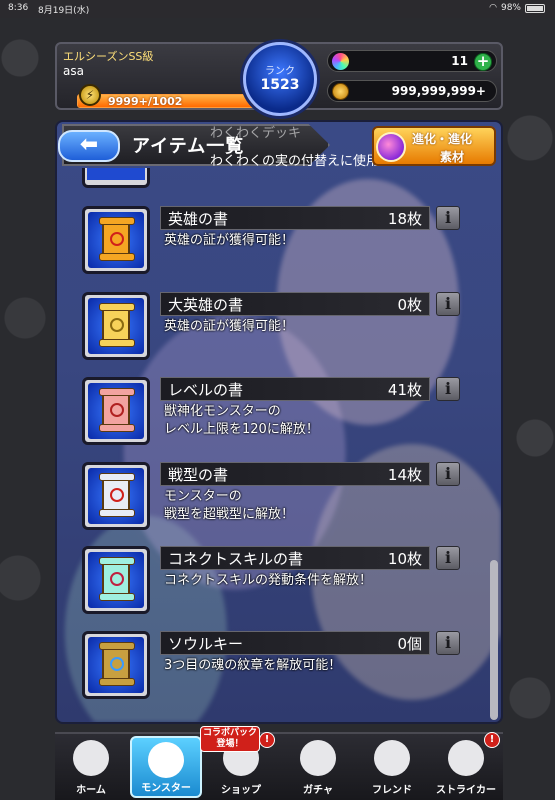 This screenshot has height=800, width=555. What do you see at coordinates (404, 559) in the screenshot?
I see `item-count: 10枚` at bounding box center [404, 559].